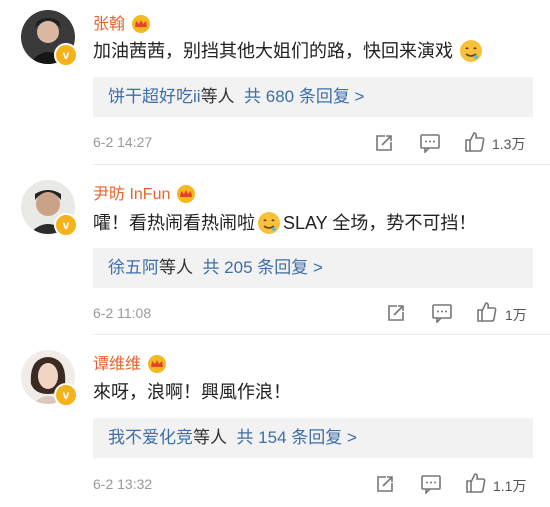  Describe the element at coordinates (516, 315) in the screenshot. I see `like-count: 1万` at that location.